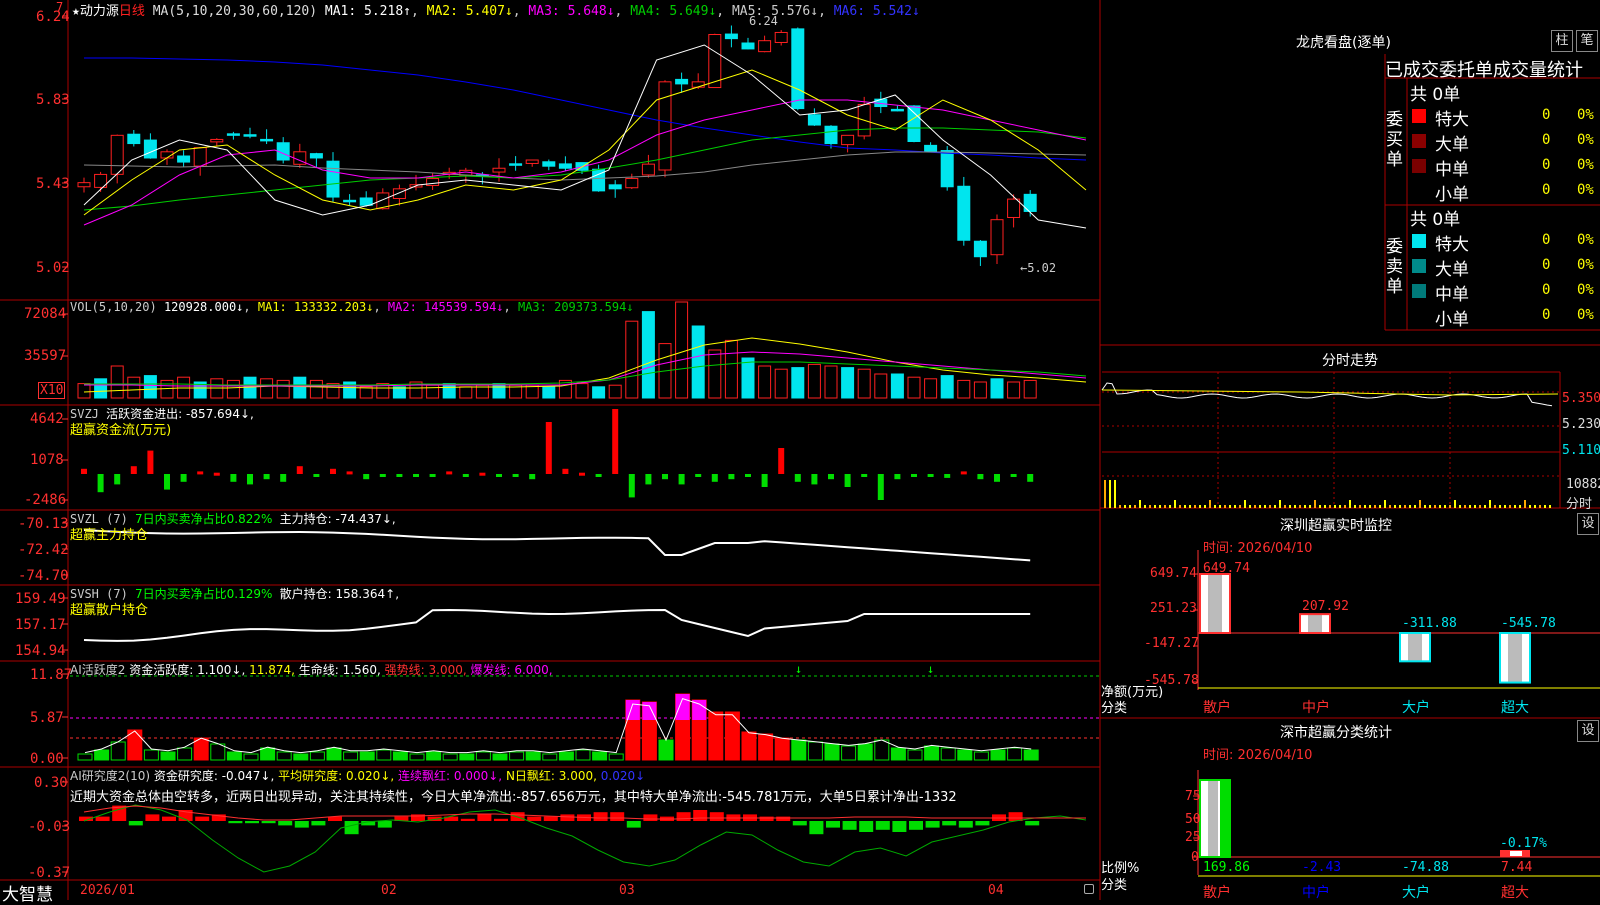 This screenshot has width=1600, height=905. I want to click on ma-params: MA(5,10,20,30,60,120), so click(235, 11).